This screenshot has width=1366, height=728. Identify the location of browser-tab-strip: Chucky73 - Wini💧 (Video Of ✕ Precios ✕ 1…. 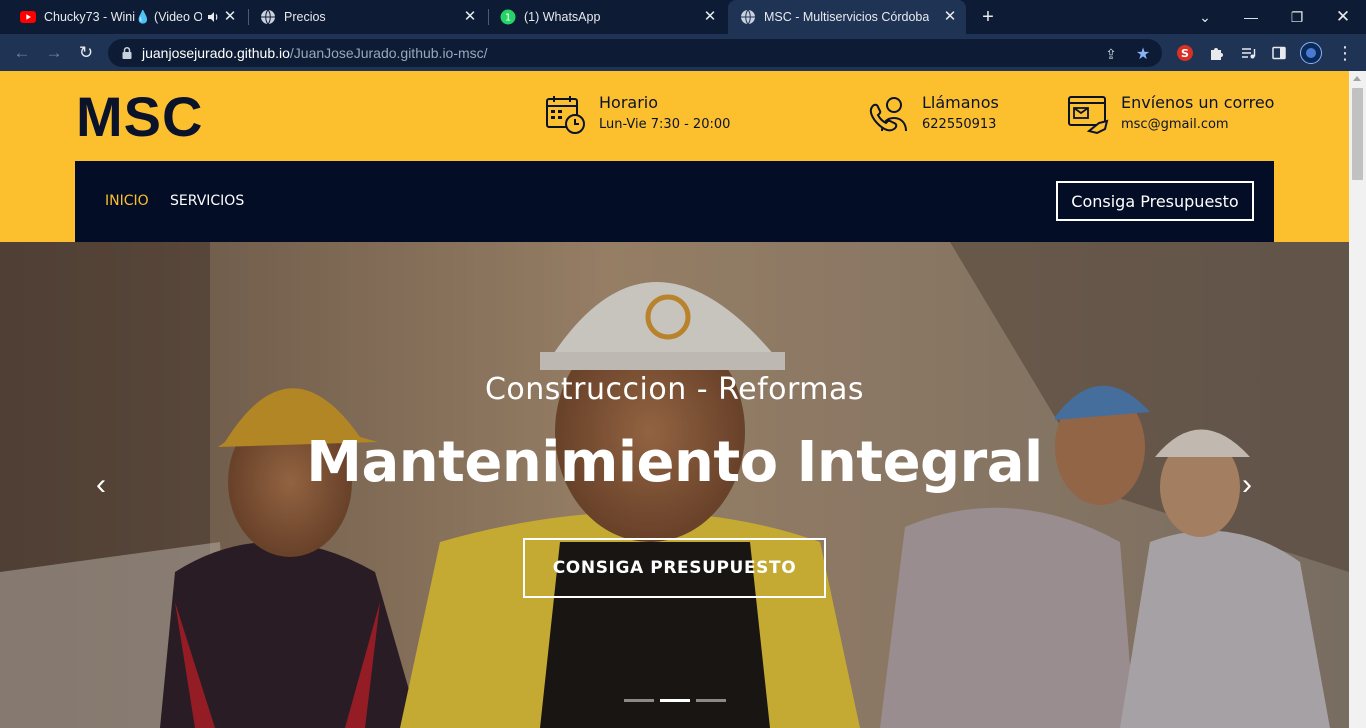
(683, 17).